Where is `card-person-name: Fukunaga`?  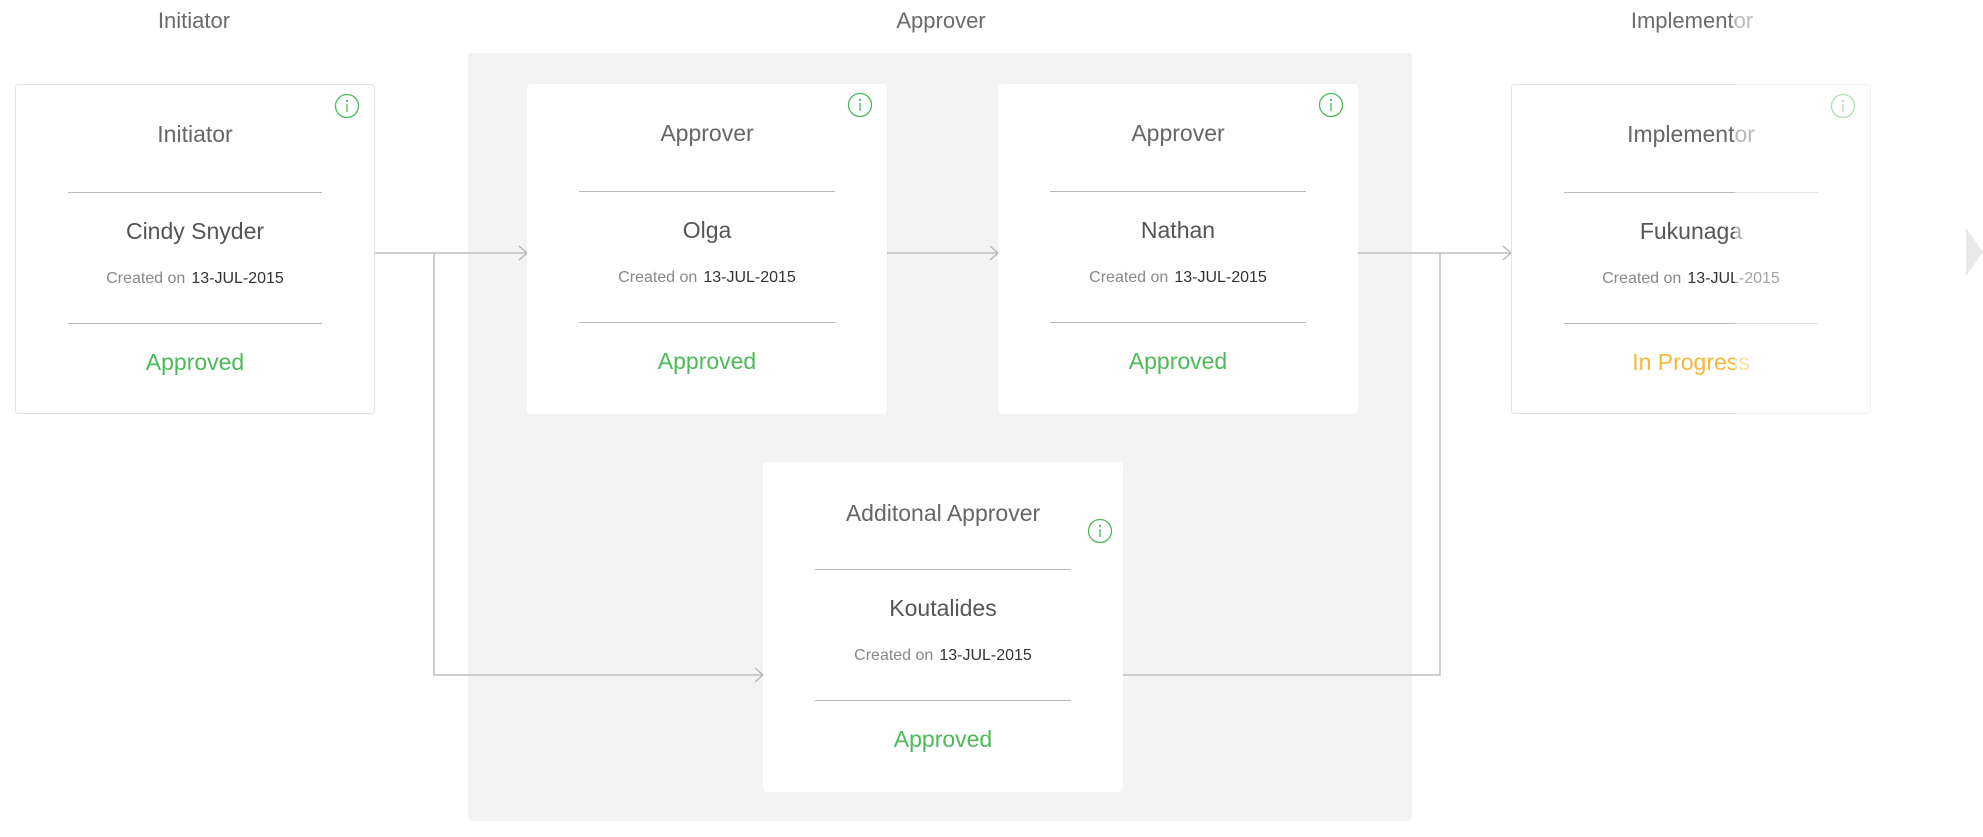
card-person-name: Fukunaga is located at coordinates (1691, 231).